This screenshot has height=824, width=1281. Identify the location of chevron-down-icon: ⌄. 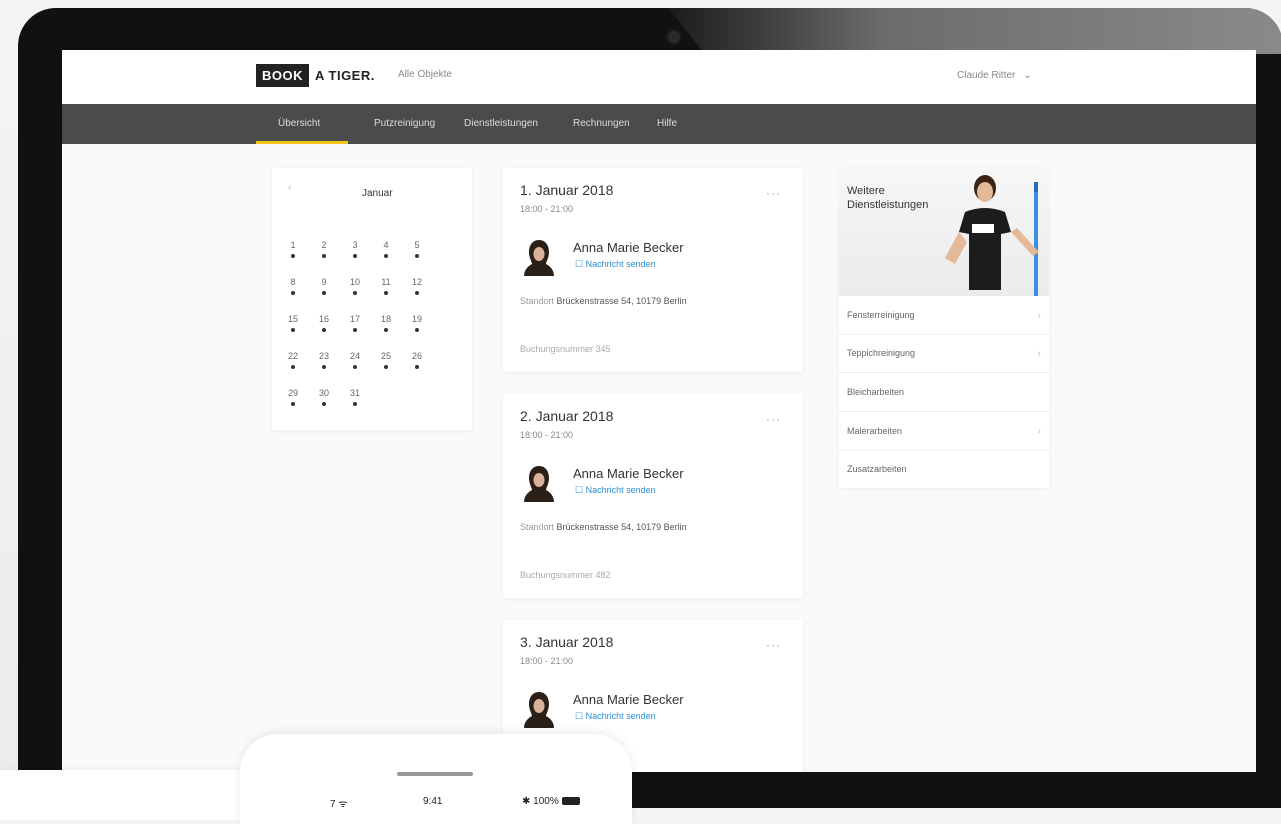
(1027, 75).